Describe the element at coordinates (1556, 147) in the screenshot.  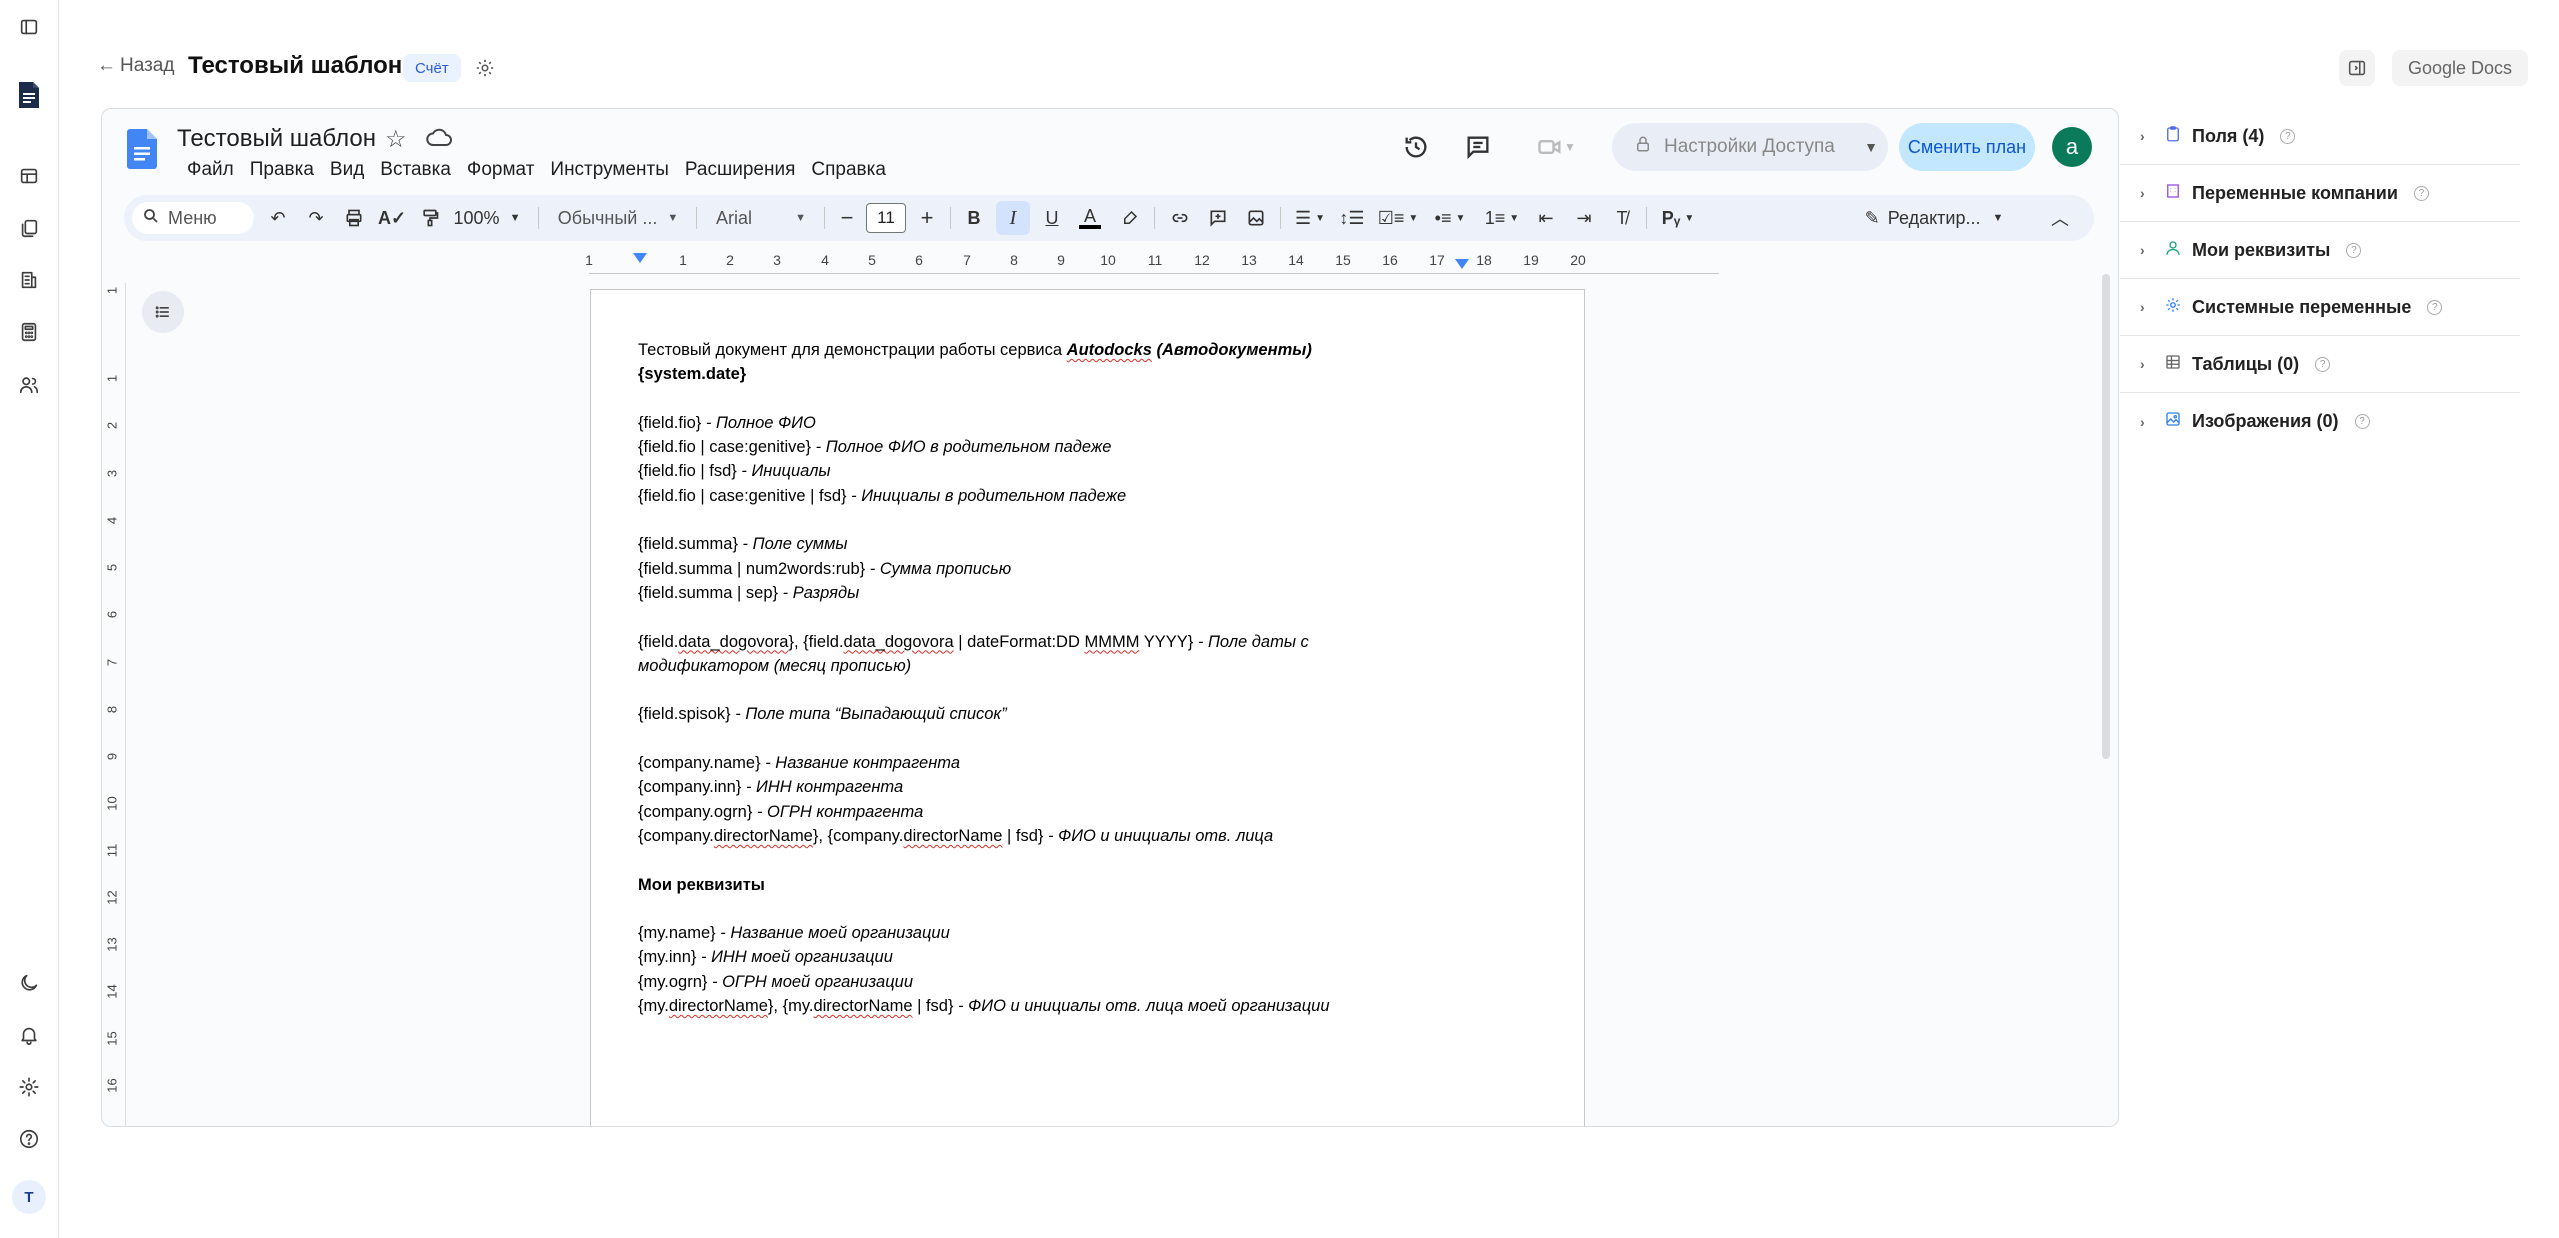
I see `meet-video-icon: ▼` at that location.